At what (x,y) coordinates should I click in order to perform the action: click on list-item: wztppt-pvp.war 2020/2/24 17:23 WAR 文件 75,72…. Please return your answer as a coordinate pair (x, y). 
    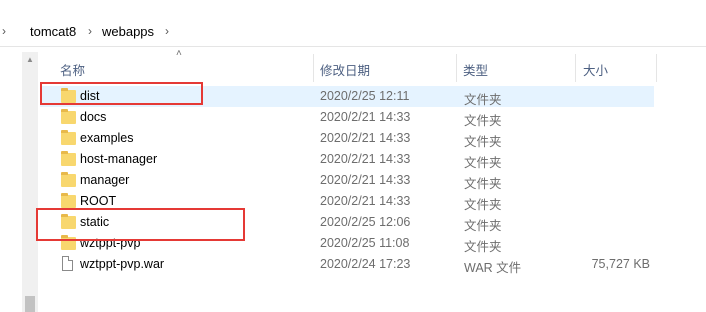
    Looking at the image, I should click on (347, 264).